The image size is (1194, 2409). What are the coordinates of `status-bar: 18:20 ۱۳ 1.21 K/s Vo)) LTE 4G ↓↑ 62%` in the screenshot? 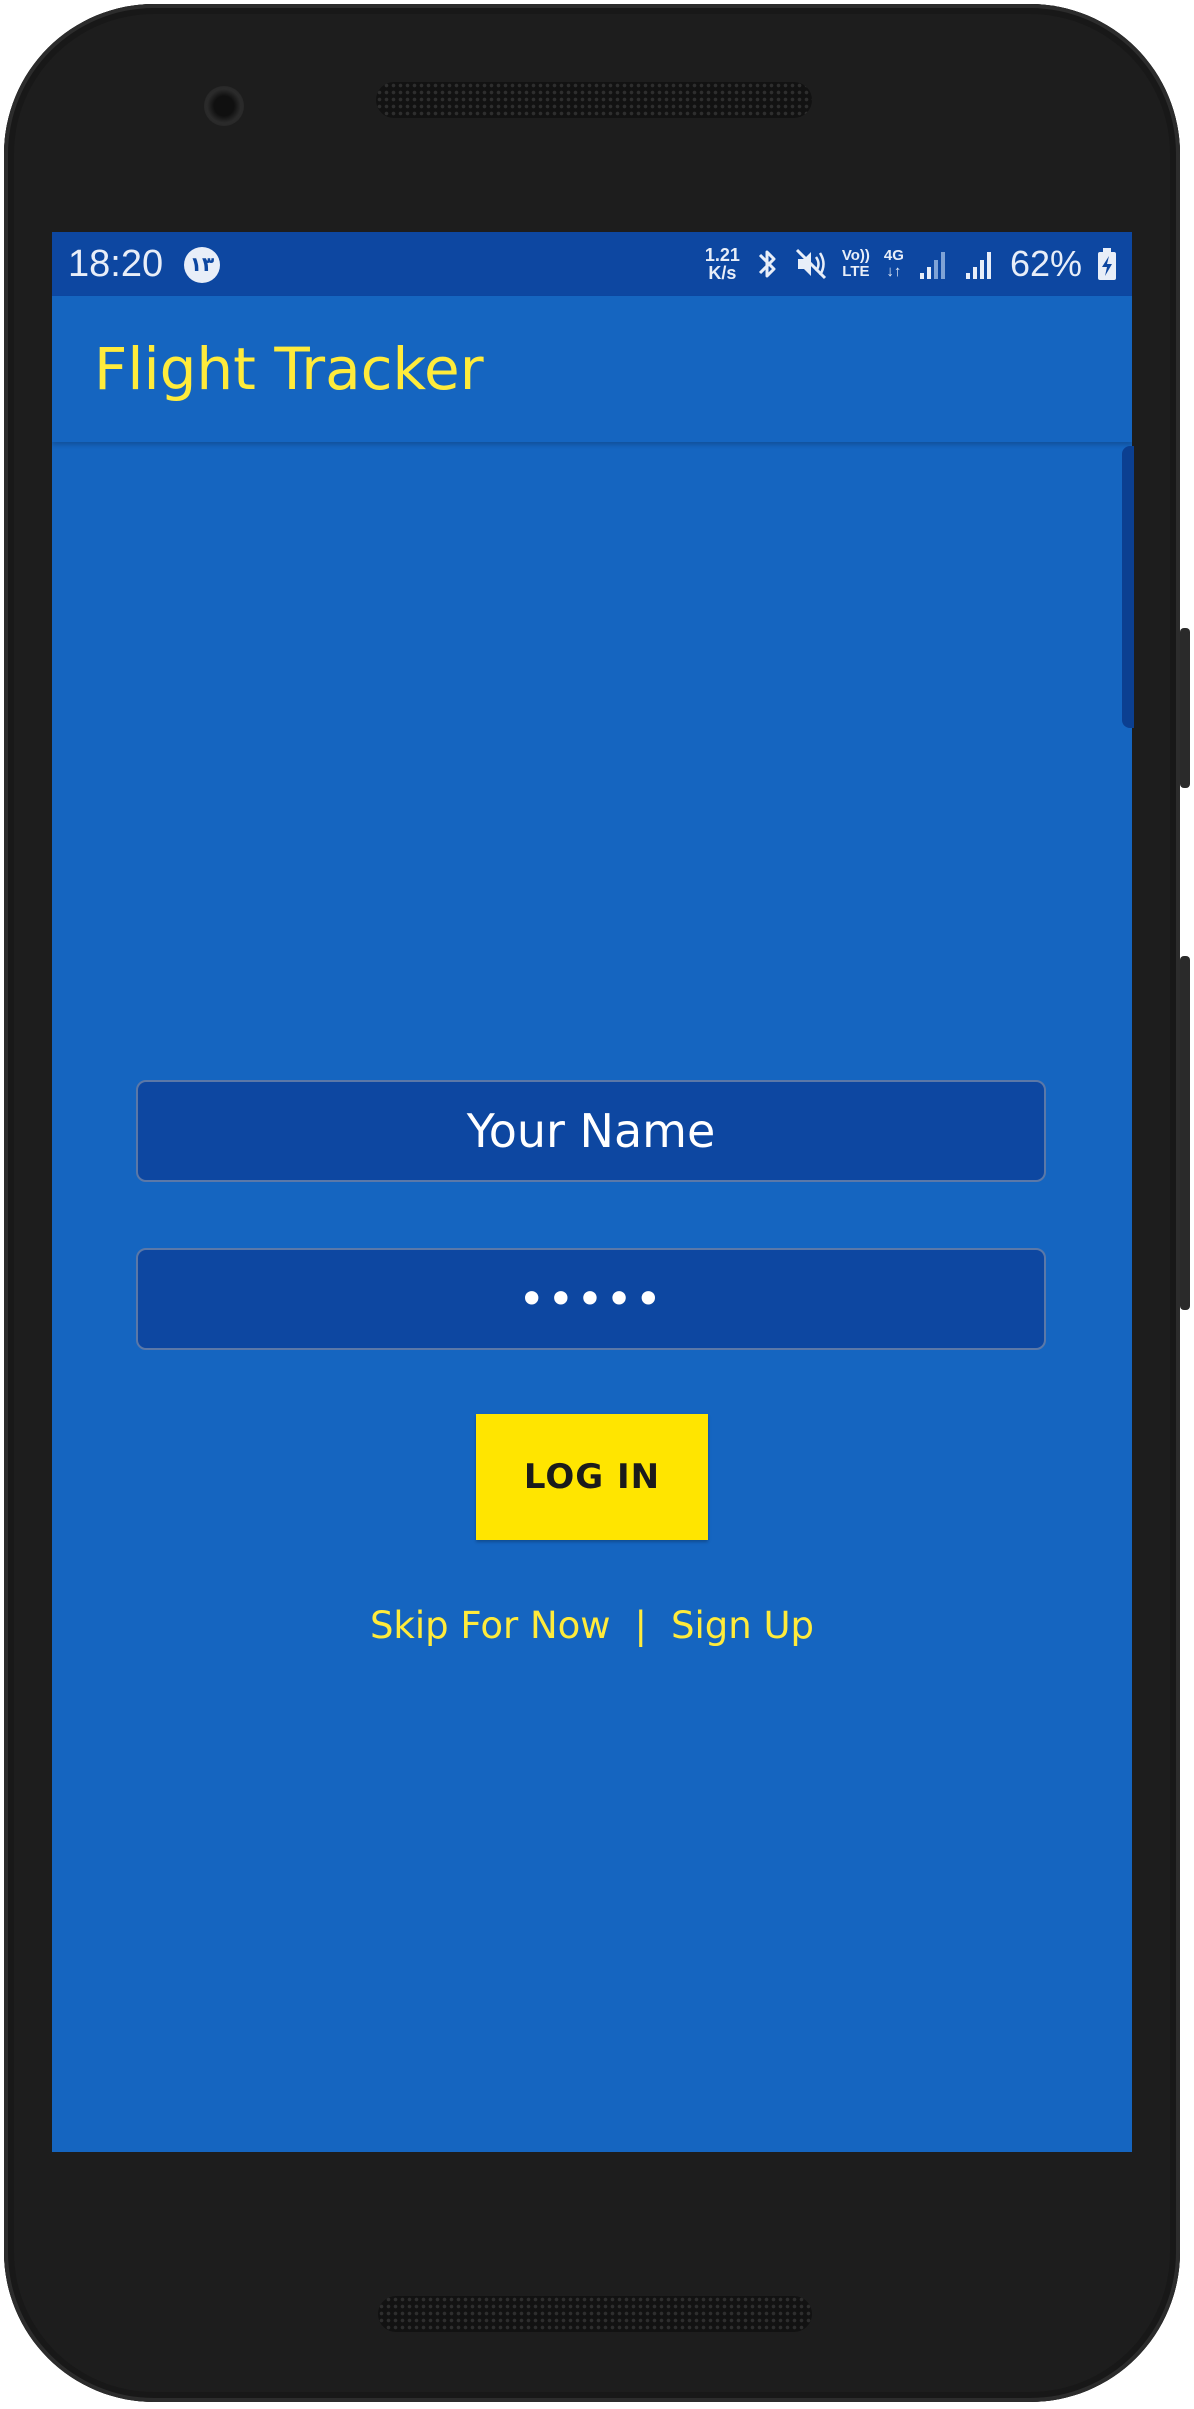 It's located at (592, 264).